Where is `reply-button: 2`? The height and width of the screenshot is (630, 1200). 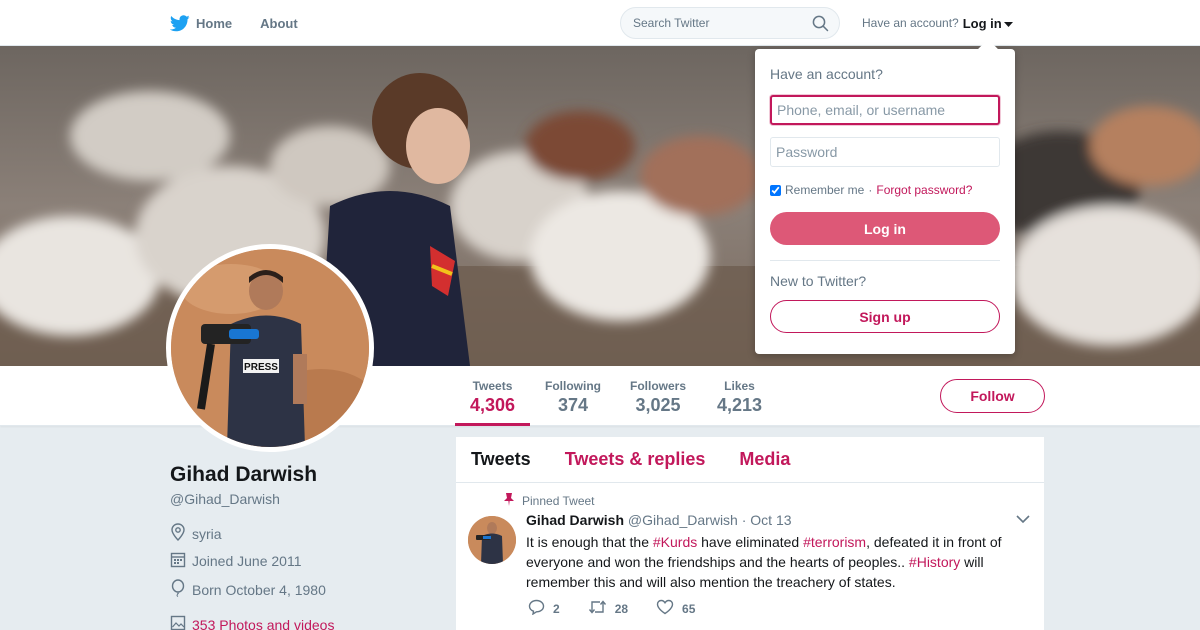 reply-button: 2 is located at coordinates (544, 608).